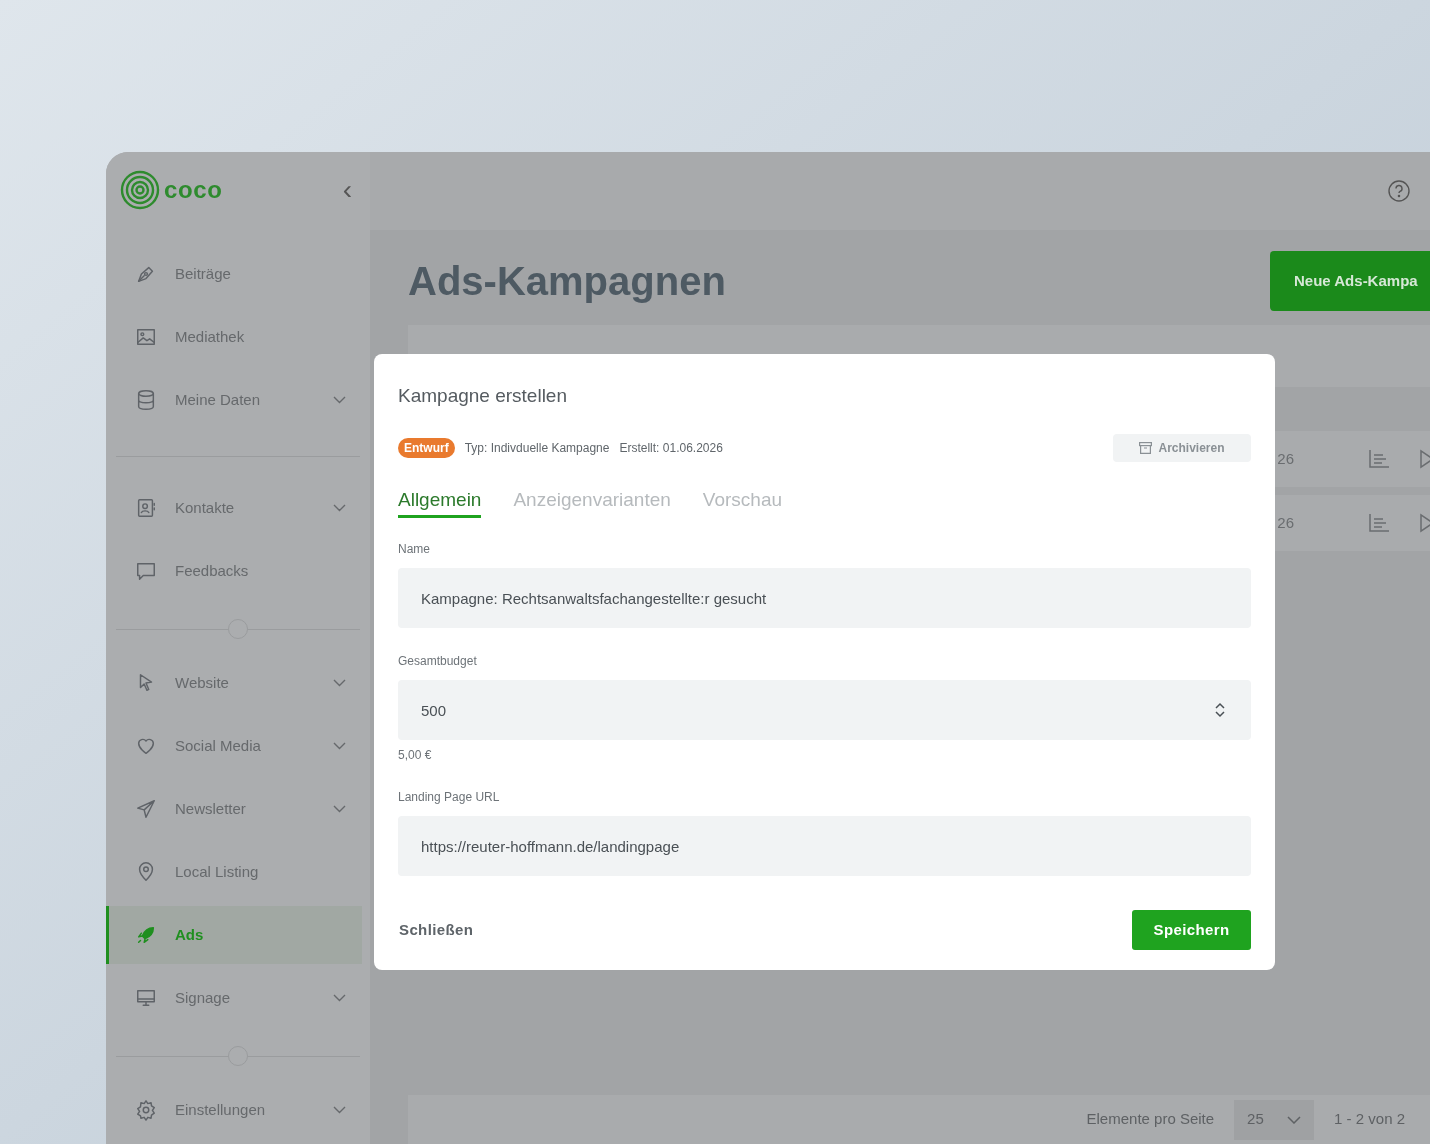  Describe the element at coordinates (221, 1109) in the screenshot. I see `sidebar-label: Einstellungen` at that location.